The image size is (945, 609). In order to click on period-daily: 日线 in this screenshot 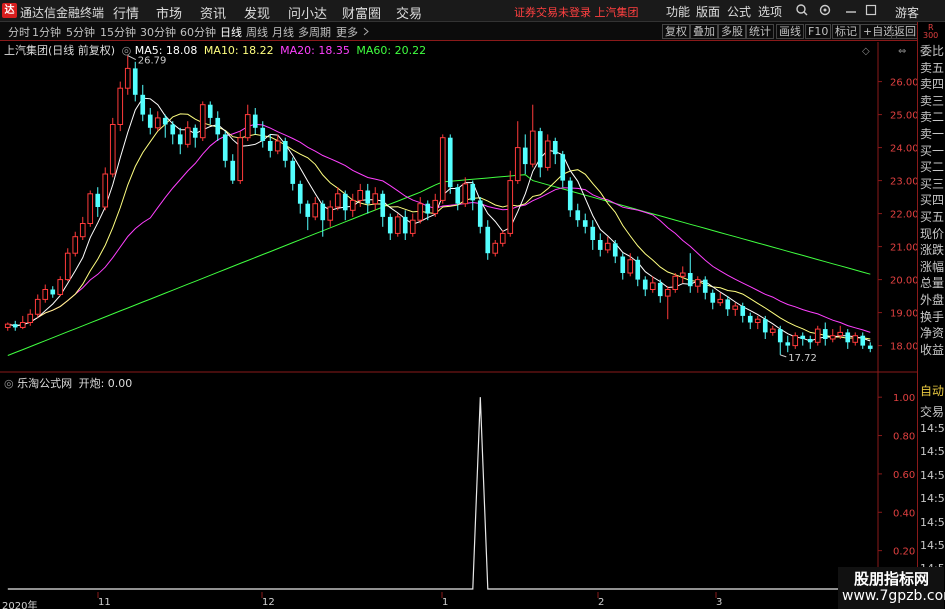, I will do `click(231, 32)`.